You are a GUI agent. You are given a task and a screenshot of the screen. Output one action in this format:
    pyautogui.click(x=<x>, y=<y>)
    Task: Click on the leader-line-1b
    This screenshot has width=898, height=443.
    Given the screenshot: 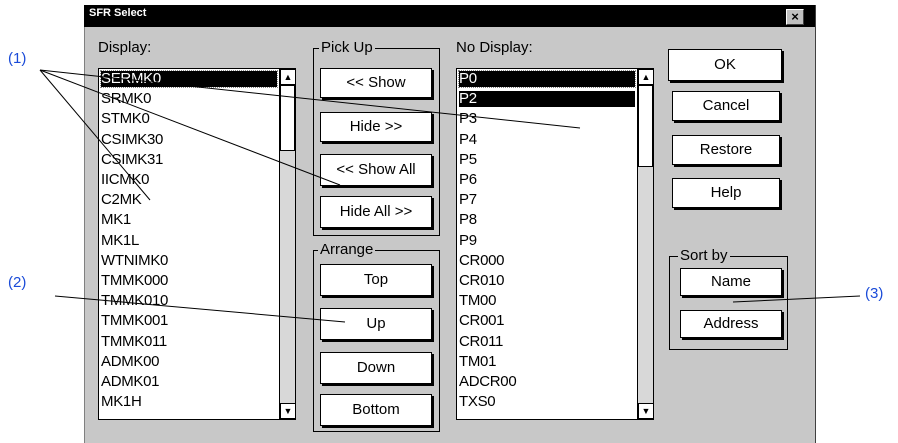 What is the action you would take?
    pyautogui.click(x=190, y=127)
    